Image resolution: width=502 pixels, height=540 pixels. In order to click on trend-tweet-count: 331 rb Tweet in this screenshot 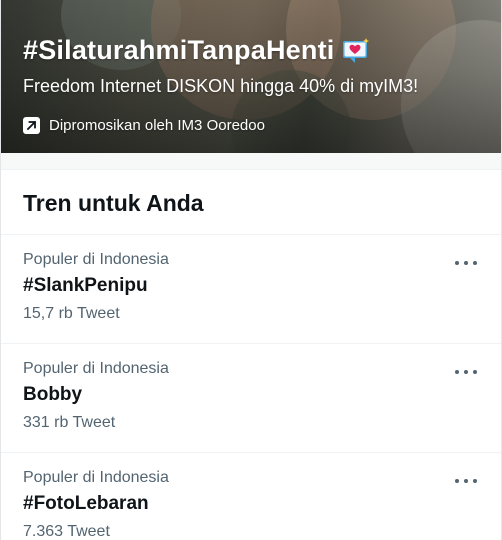, I will do `click(69, 422)`.